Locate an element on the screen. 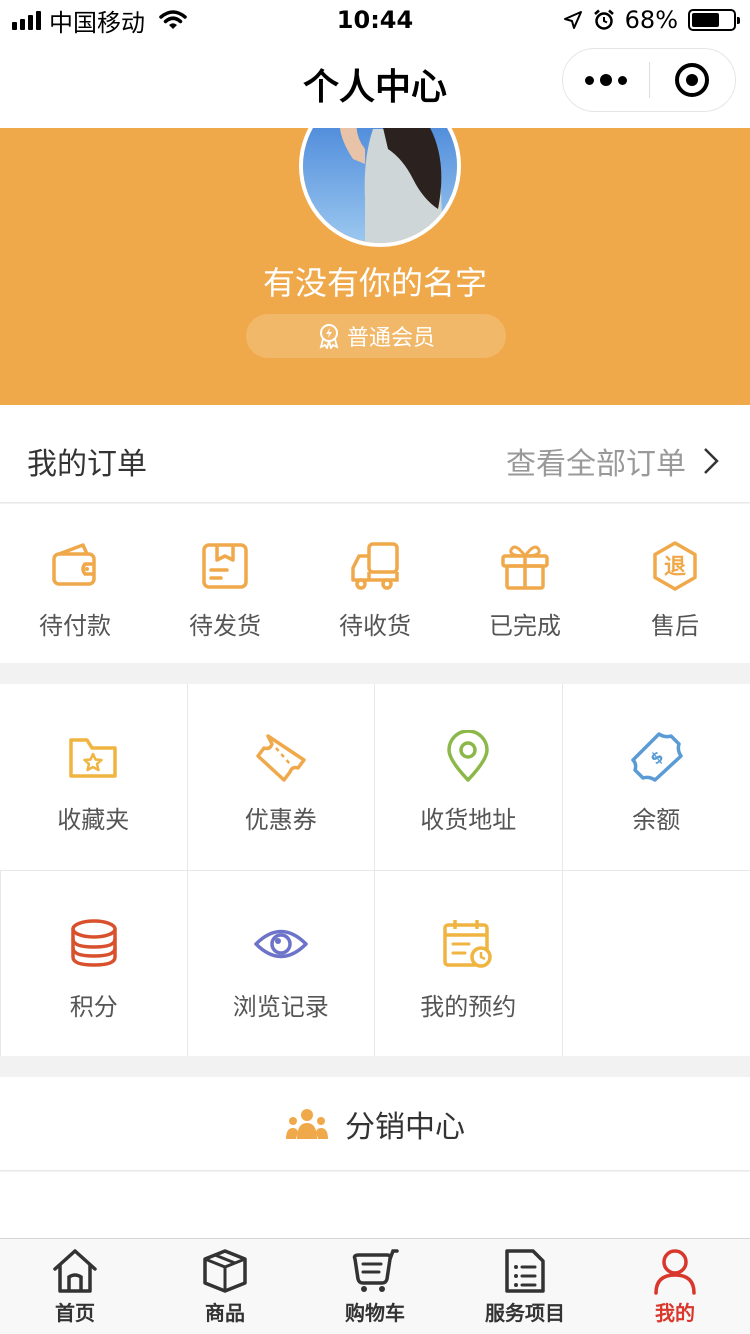 The height and width of the screenshot is (1334, 750). tab-services: 服务项目 is located at coordinates (525, 1286).